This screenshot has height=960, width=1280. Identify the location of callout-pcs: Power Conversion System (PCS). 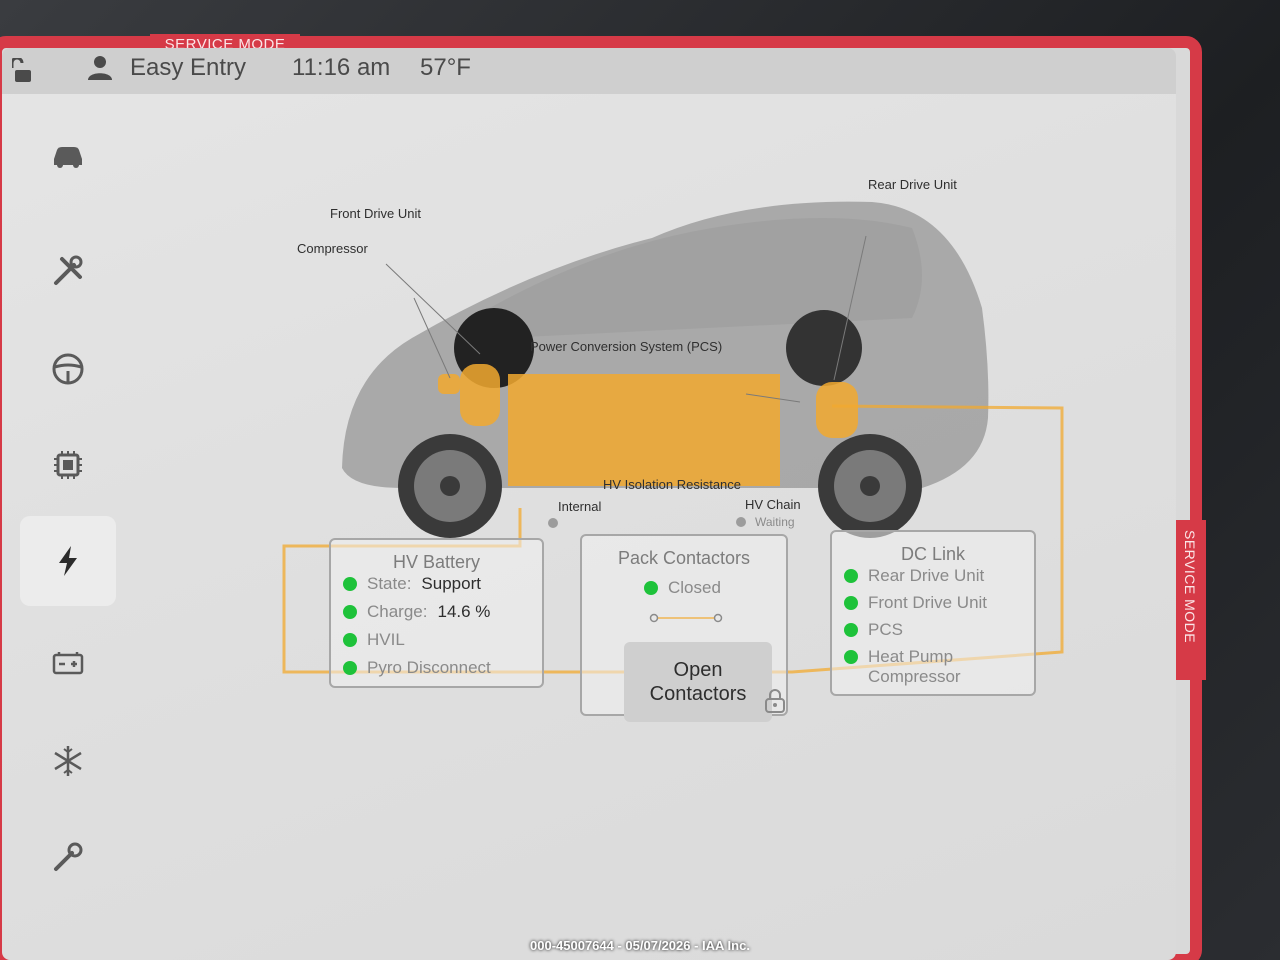
(626, 346).